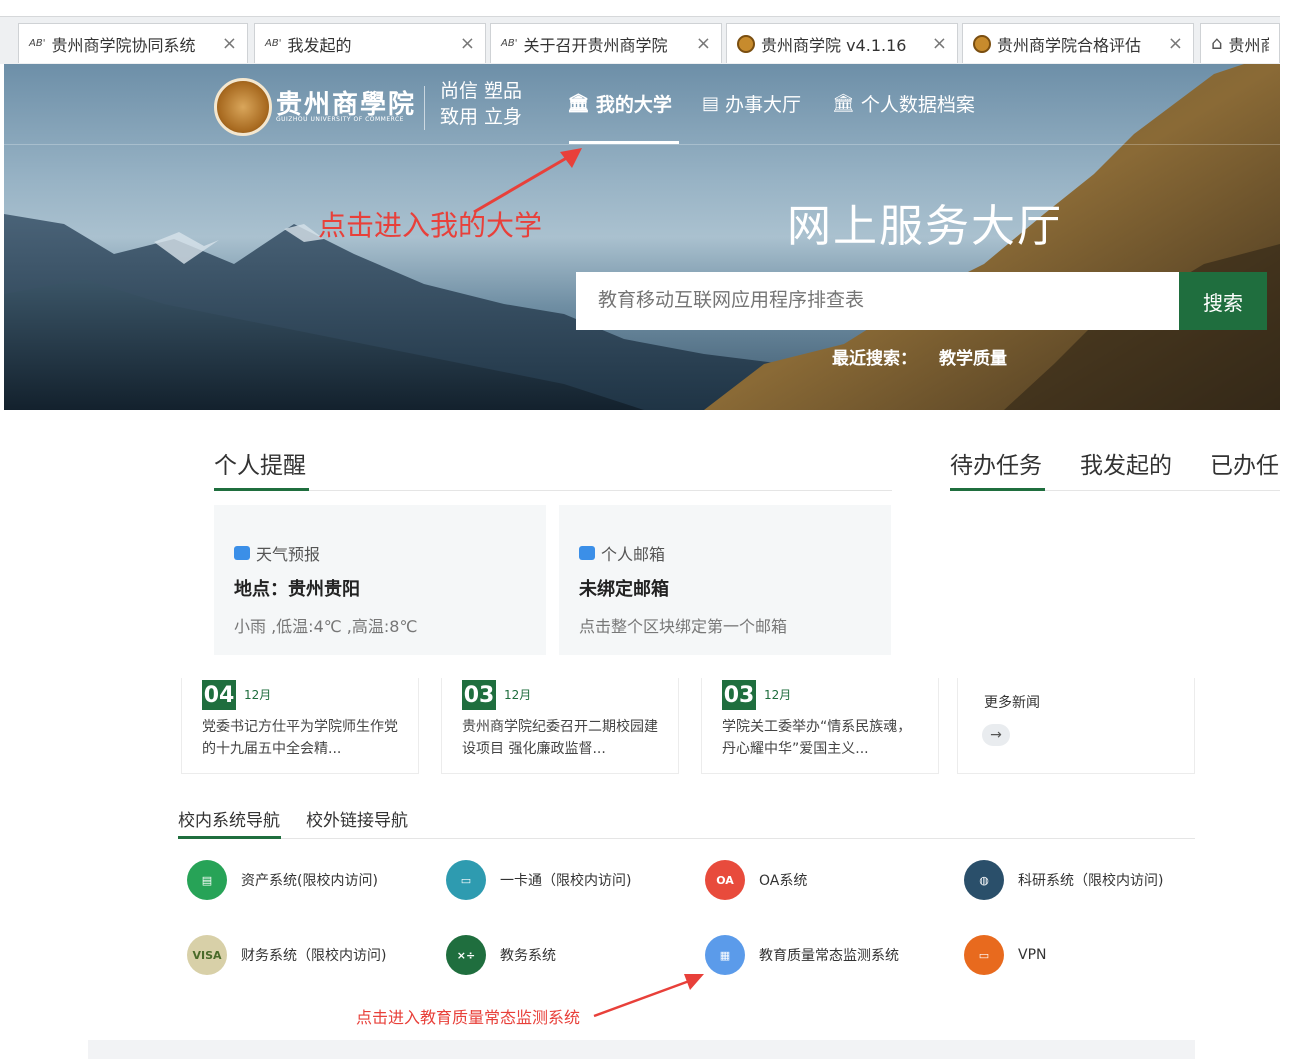 This screenshot has height=1059, width=1291. I want to click on mail-heading: 个人邮箱, so click(622, 553).